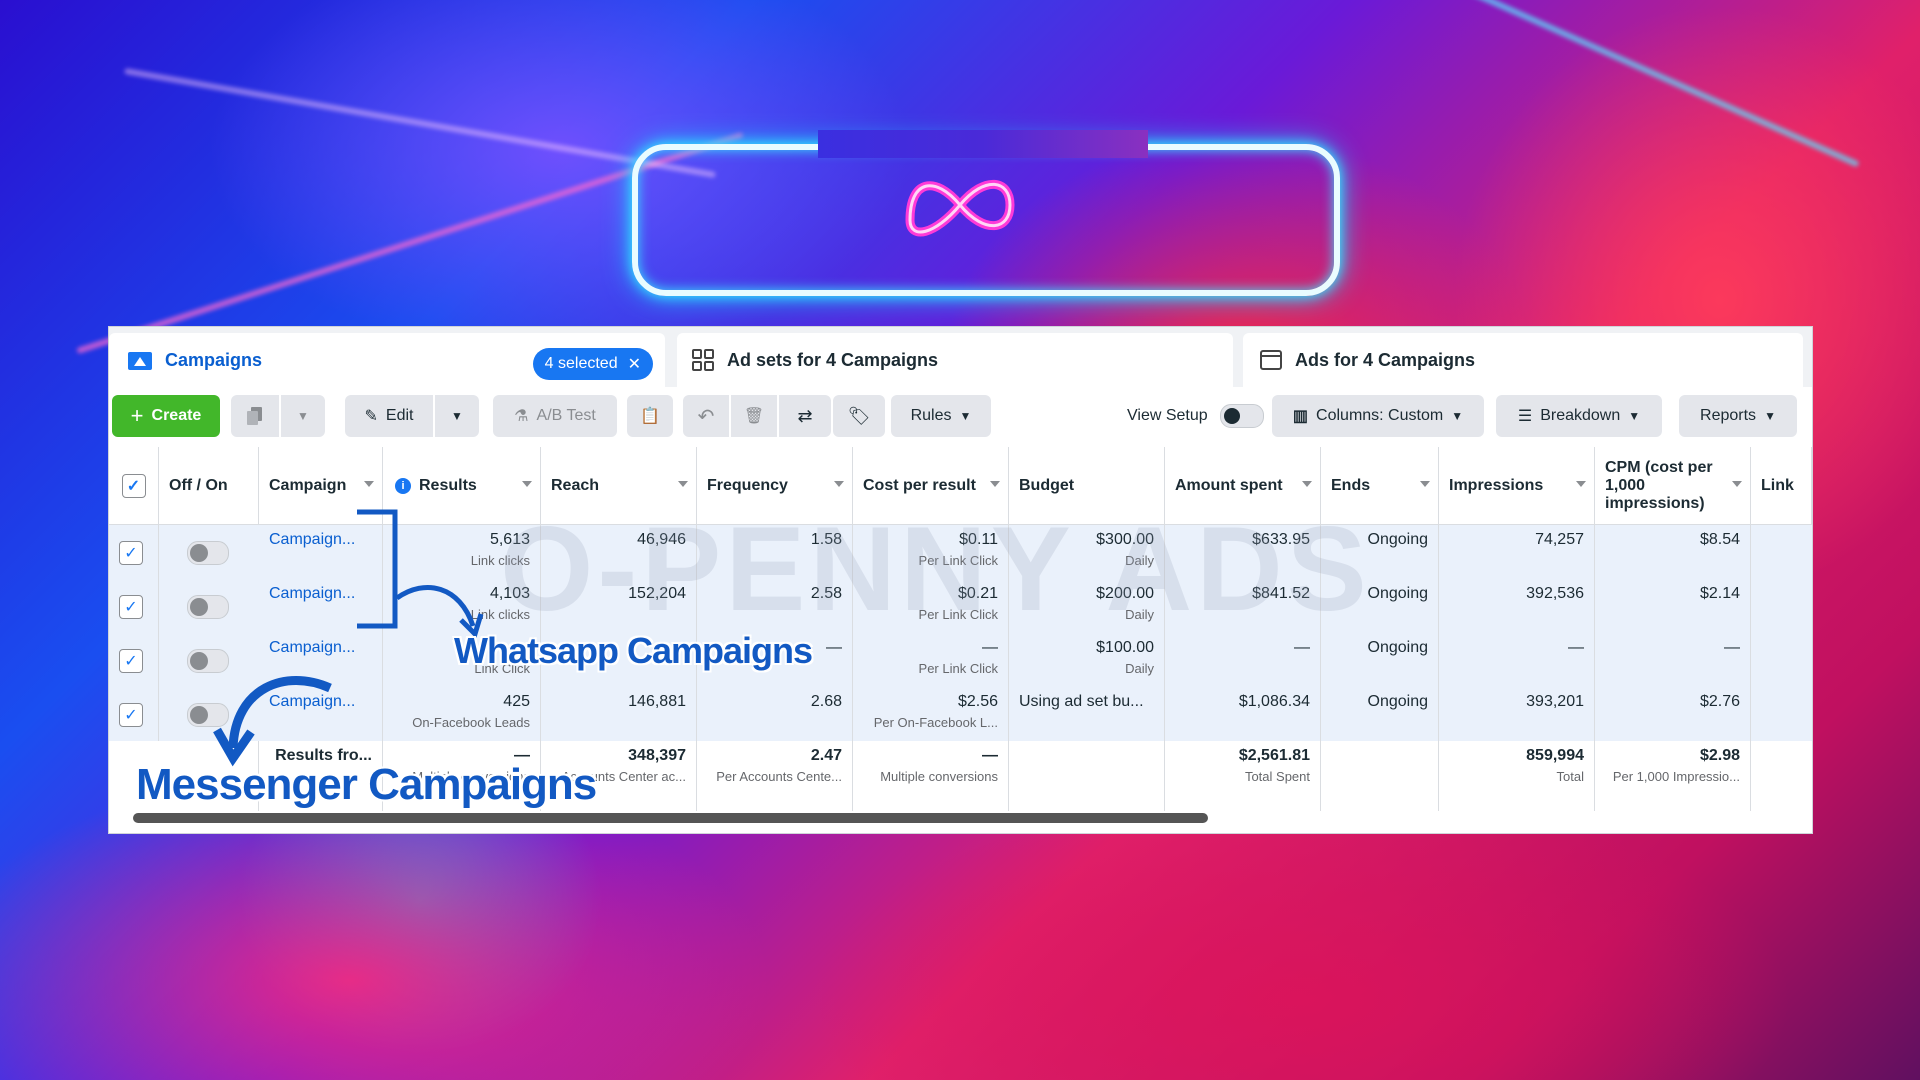 The width and height of the screenshot is (1920, 1080). What do you see at coordinates (1302, 647) in the screenshot?
I see `spent-value: —` at bounding box center [1302, 647].